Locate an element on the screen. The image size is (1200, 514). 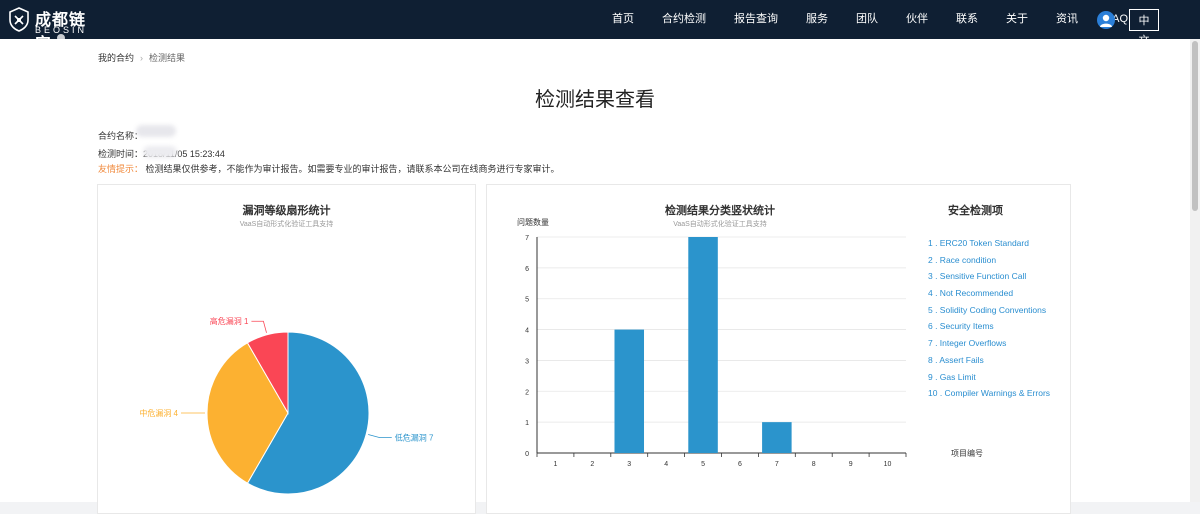
nav-item-partners: 伙伴 is located at coordinates (917, 19).